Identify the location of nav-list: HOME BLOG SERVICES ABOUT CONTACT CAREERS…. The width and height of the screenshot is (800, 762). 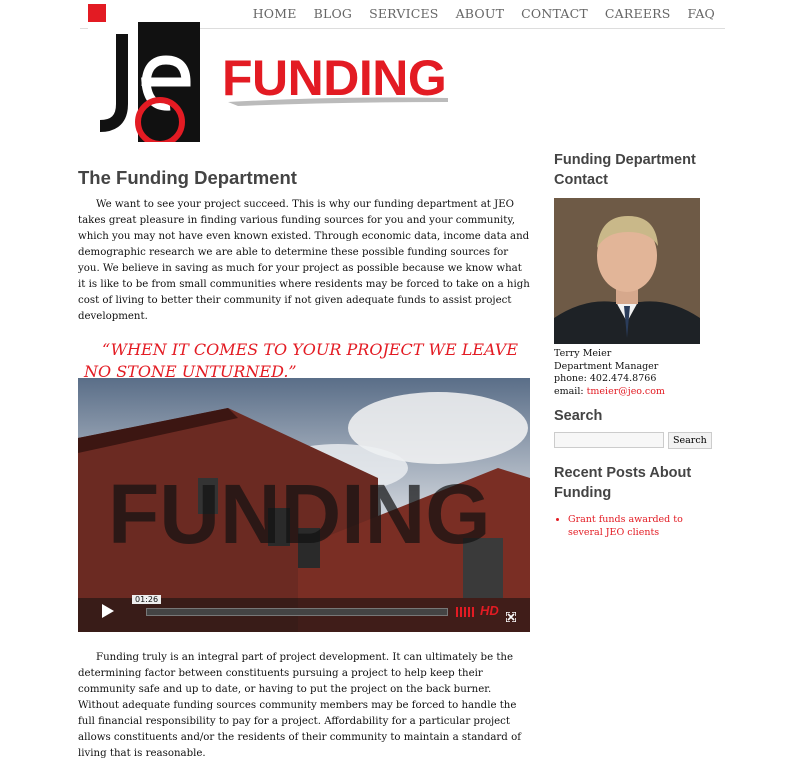
(484, 13).